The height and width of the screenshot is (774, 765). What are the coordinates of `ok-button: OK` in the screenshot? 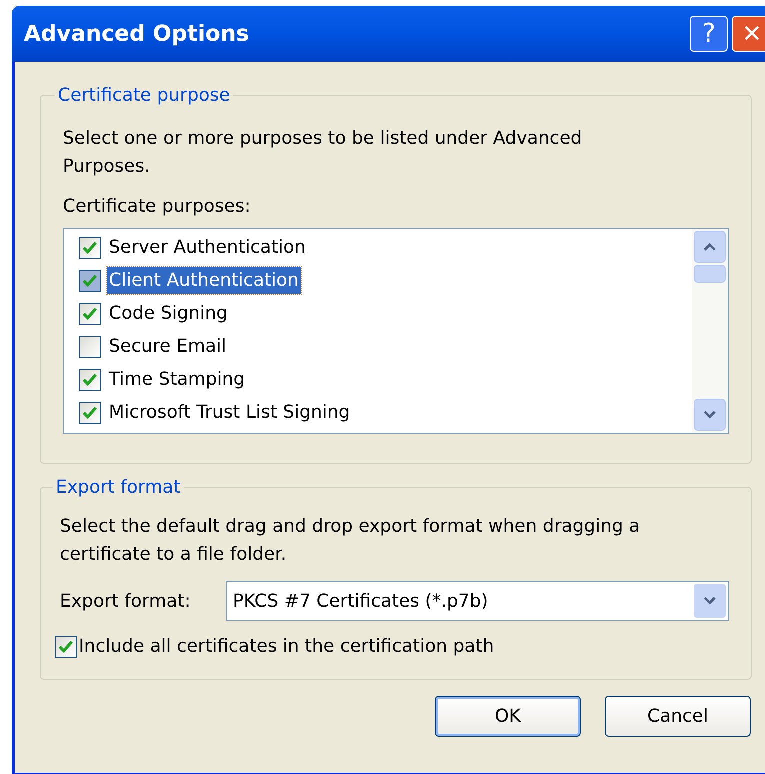 It's located at (508, 716).